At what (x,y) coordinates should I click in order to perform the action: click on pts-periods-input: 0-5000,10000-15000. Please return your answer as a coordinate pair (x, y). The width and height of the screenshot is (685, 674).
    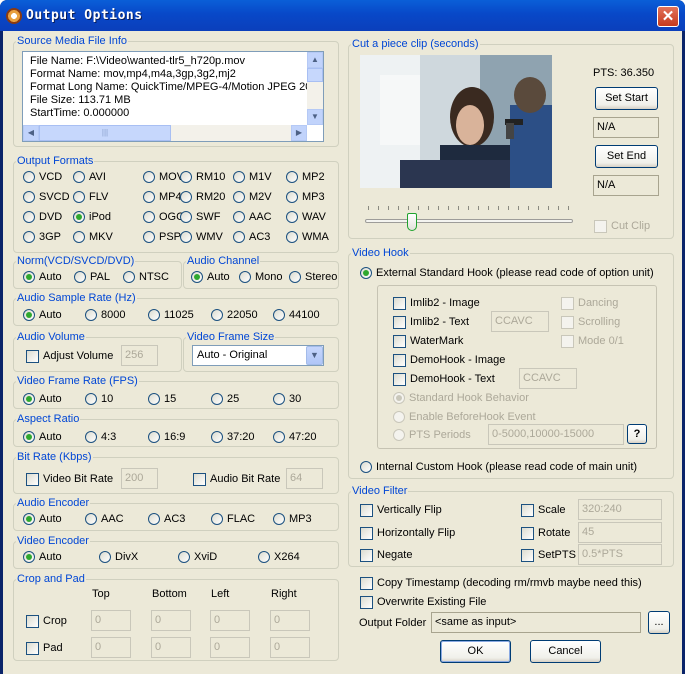
    Looking at the image, I should click on (556, 434).